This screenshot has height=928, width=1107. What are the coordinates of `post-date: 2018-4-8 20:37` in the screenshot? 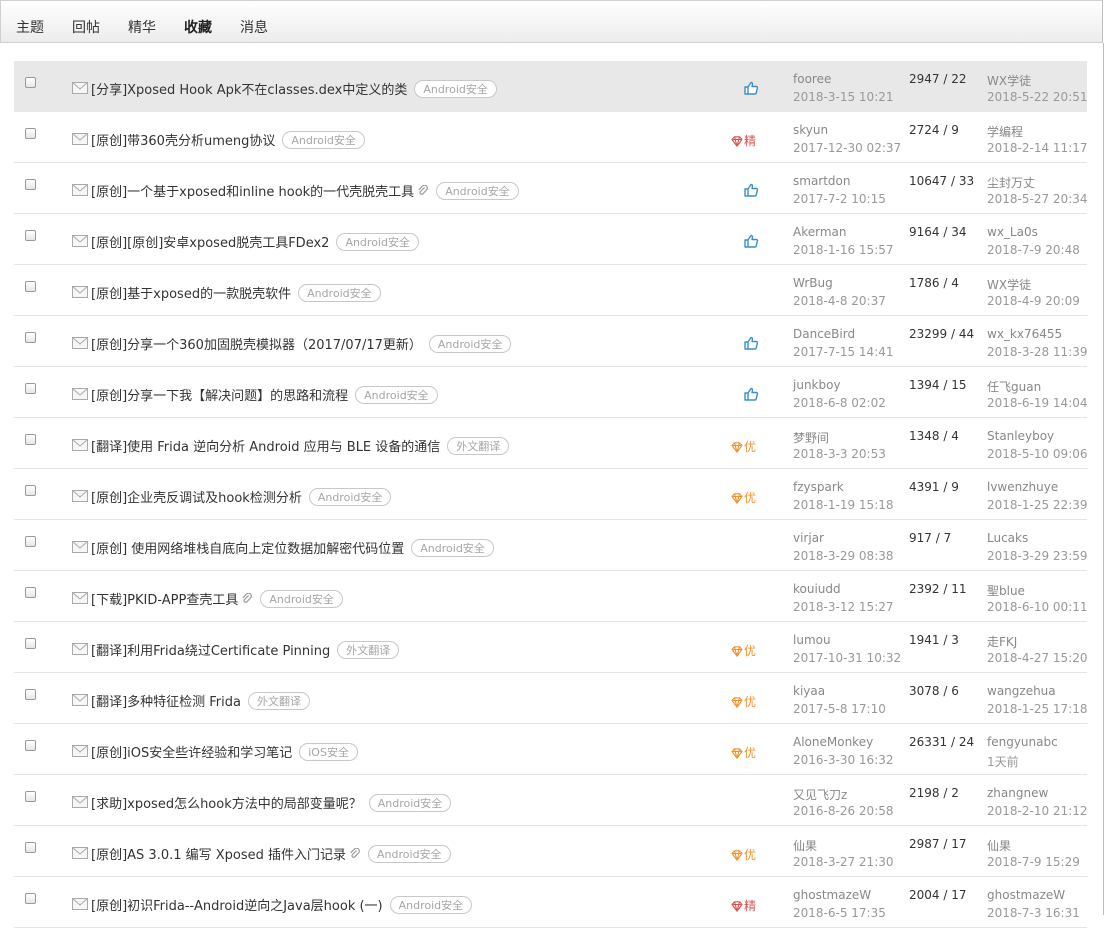 It's located at (839, 301).